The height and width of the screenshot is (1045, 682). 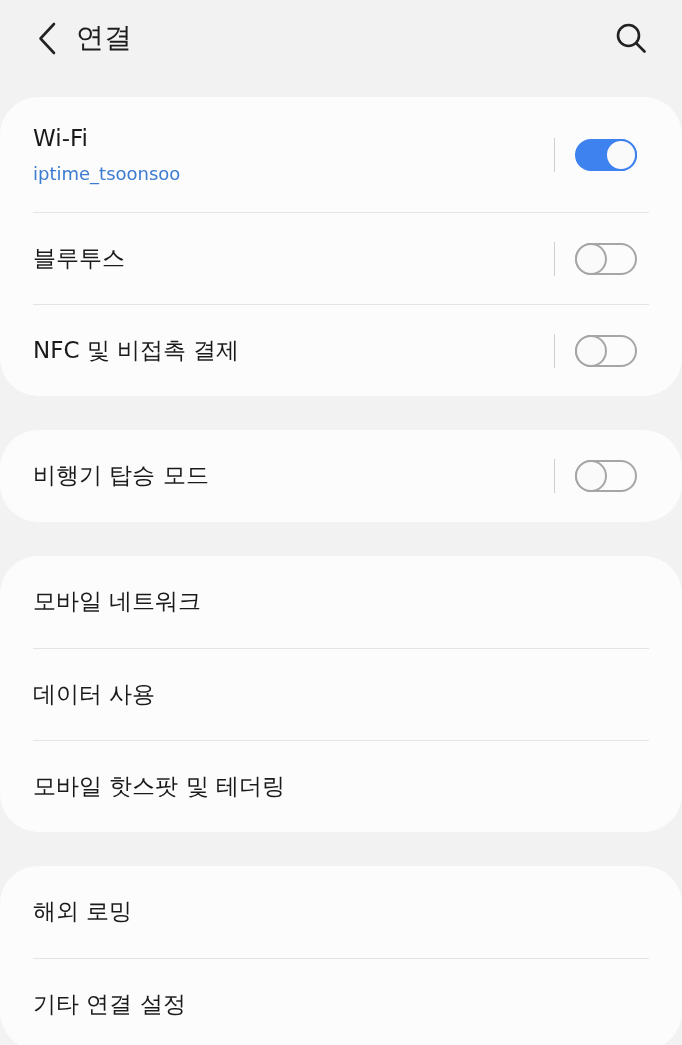 I want to click on back-icon, so click(x=47, y=38).